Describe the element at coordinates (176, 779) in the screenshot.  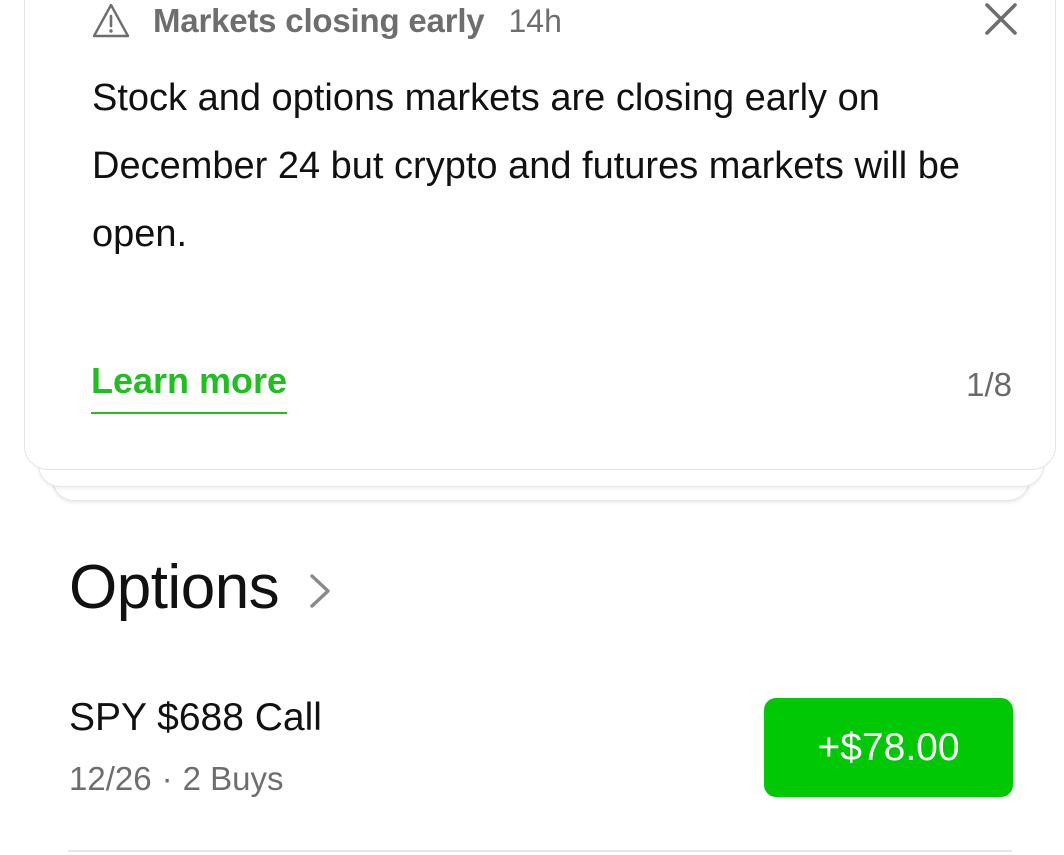
I see `option-meta: 12/26 · 2 Buys` at that location.